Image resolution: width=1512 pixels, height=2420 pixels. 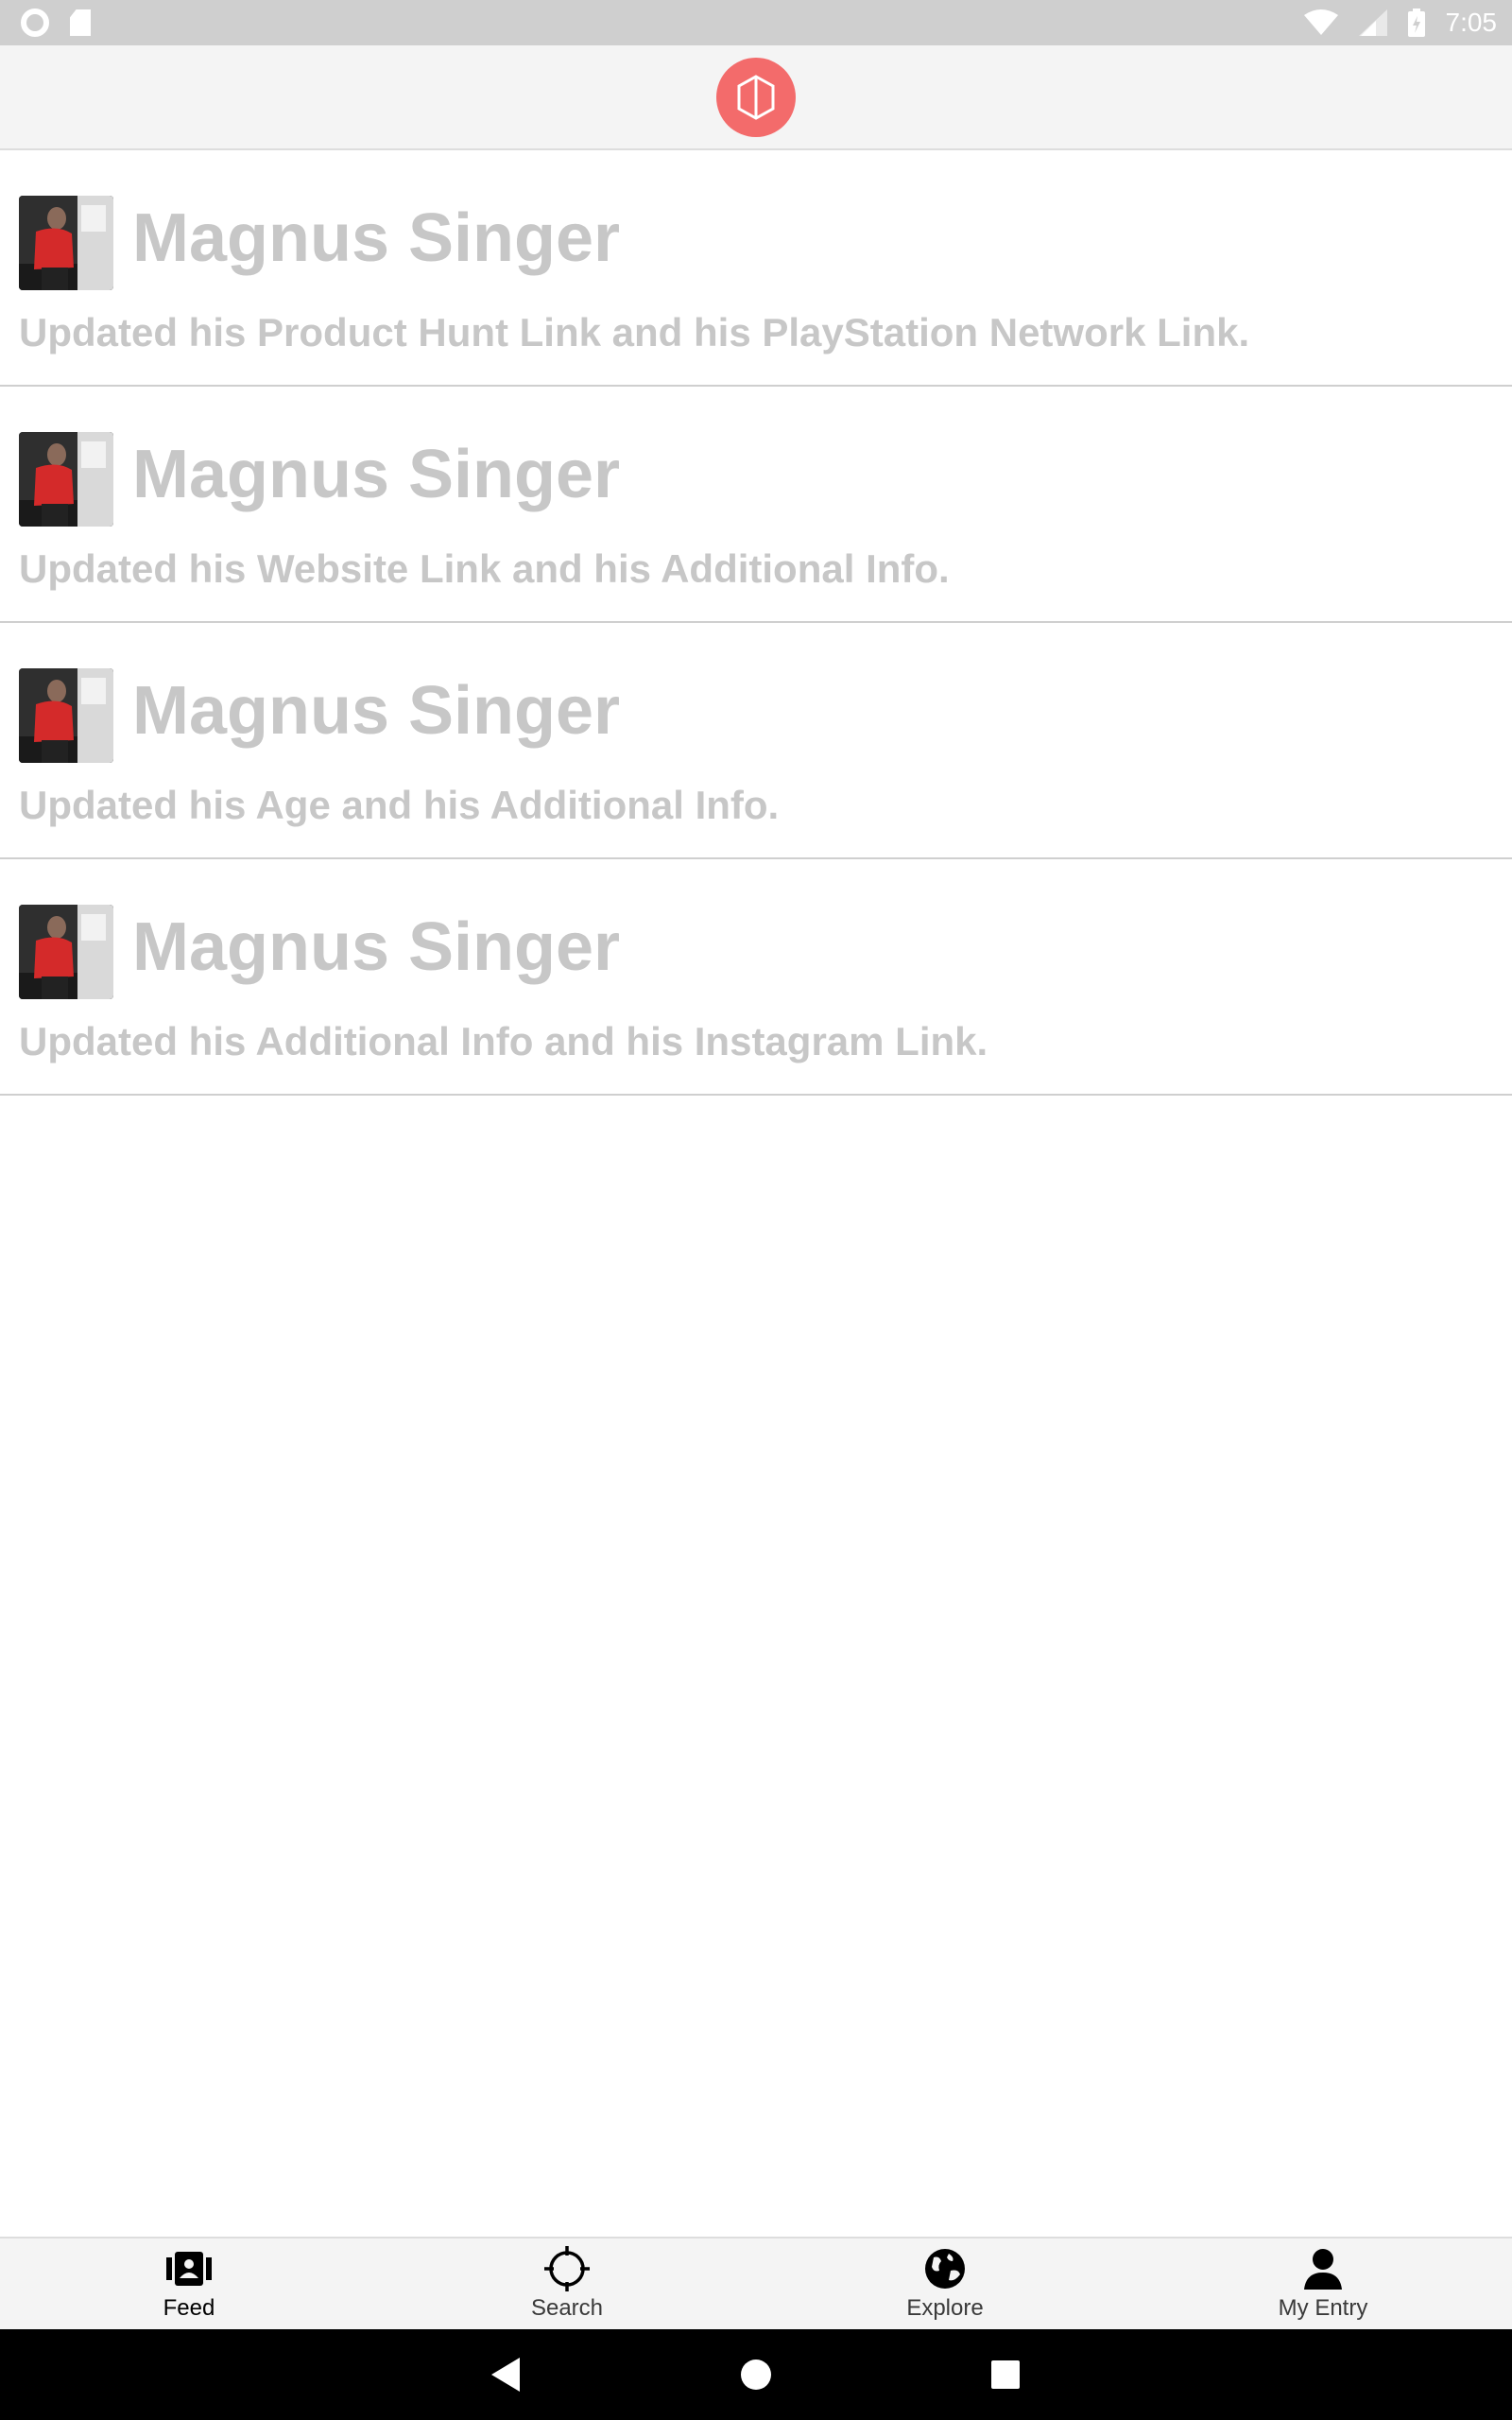 I want to click on app-bar, so click(x=756, y=97).